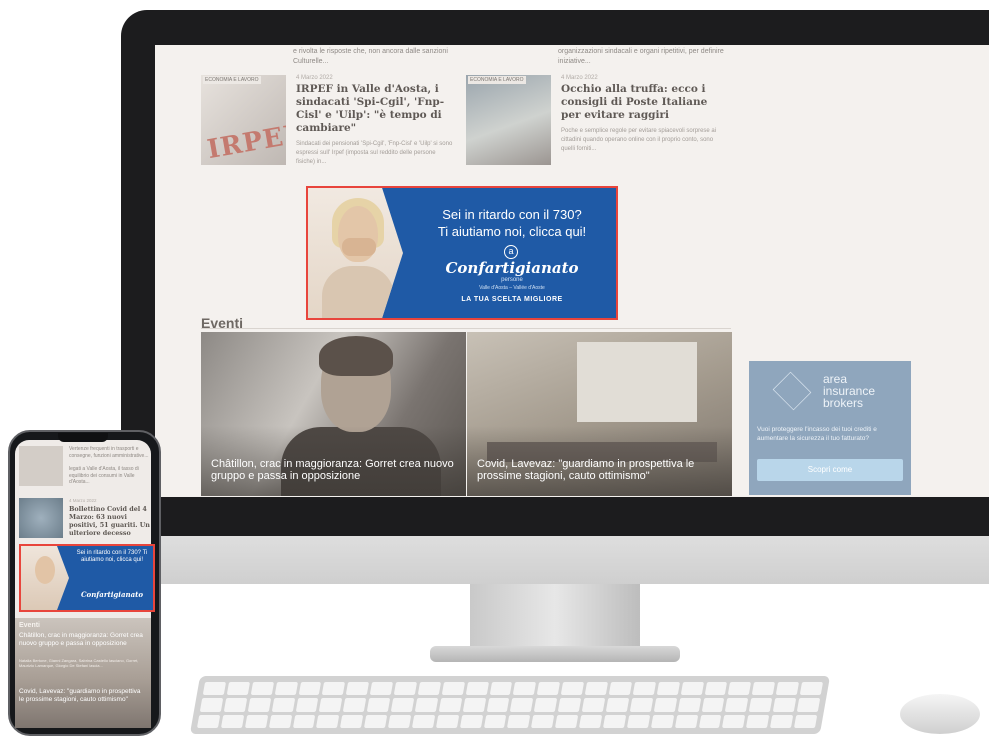 Image resolution: width=989 pixels, height=740 pixels. Describe the element at coordinates (512, 214) in the screenshot. I see `ad-headline-line-1: Sei in ritardo con il 730?` at that location.